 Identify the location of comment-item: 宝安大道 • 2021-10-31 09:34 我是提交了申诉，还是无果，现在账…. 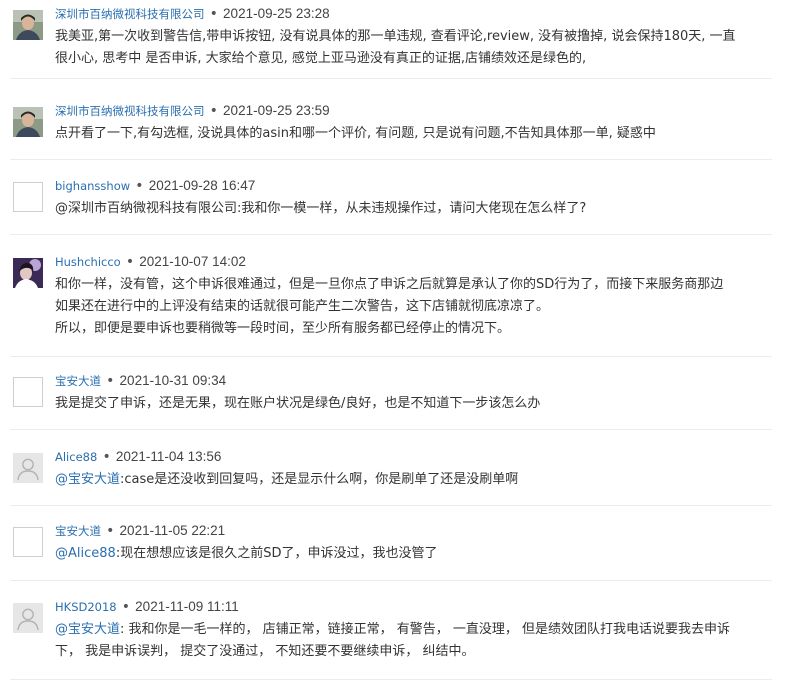
(391, 400).